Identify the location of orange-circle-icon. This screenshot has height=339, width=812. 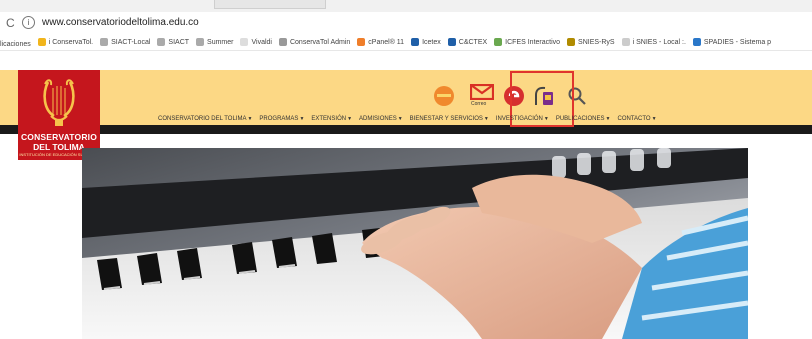
(444, 98).